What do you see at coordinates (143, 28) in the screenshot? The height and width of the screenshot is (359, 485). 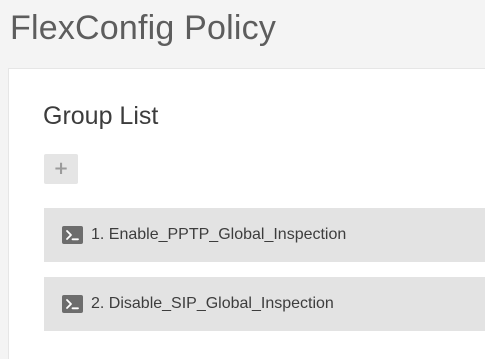 I see `page-title: FlexConfig Policy` at bounding box center [143, 28].